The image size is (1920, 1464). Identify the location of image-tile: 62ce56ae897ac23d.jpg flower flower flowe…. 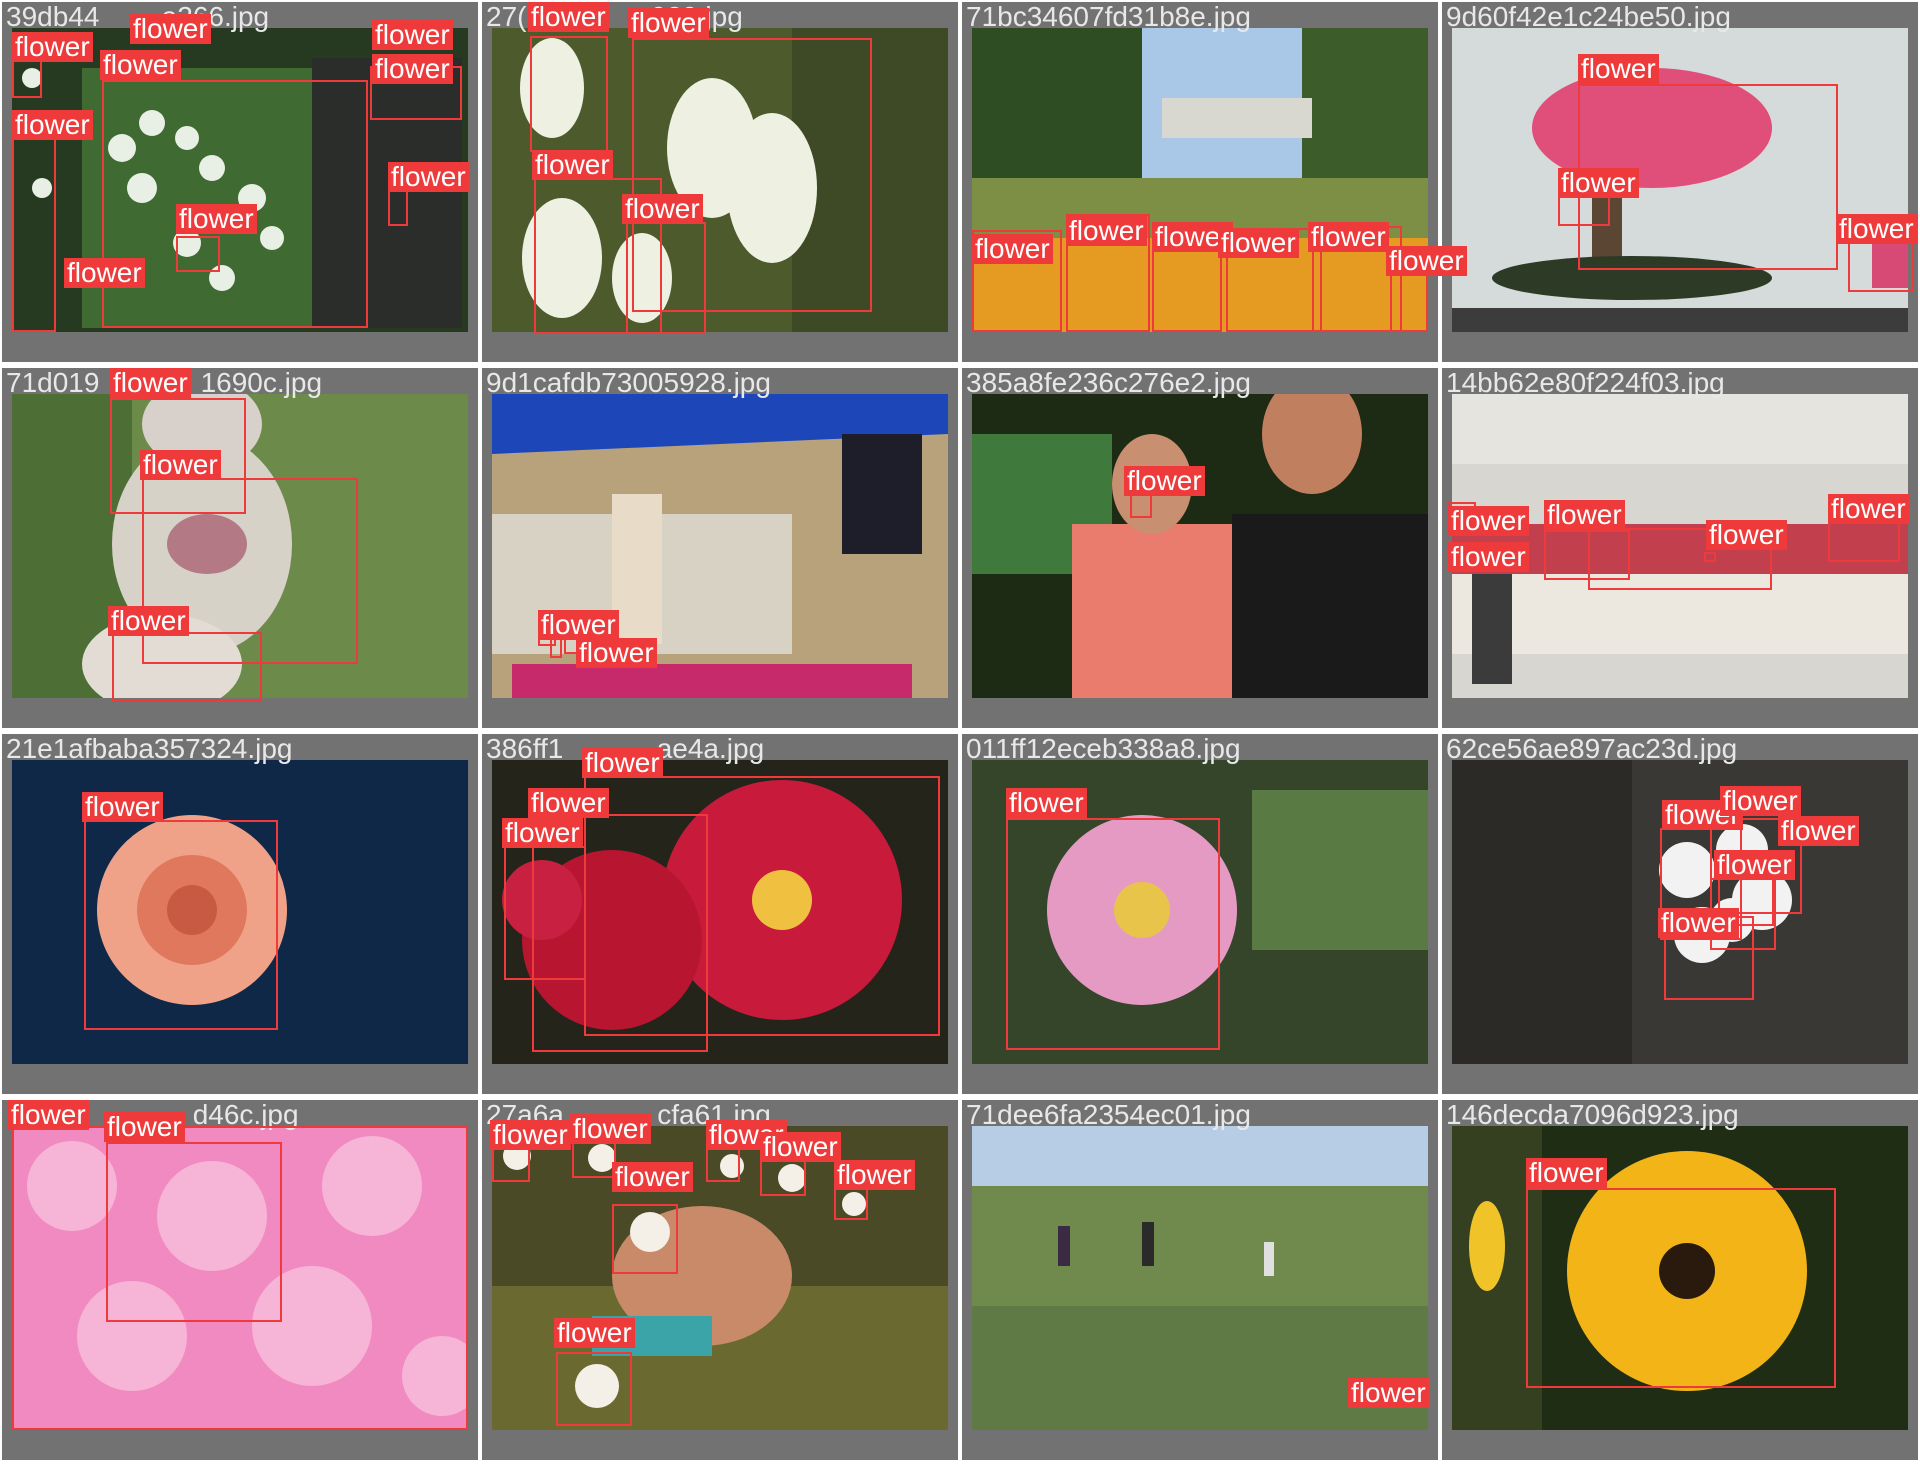
(1680, 913).